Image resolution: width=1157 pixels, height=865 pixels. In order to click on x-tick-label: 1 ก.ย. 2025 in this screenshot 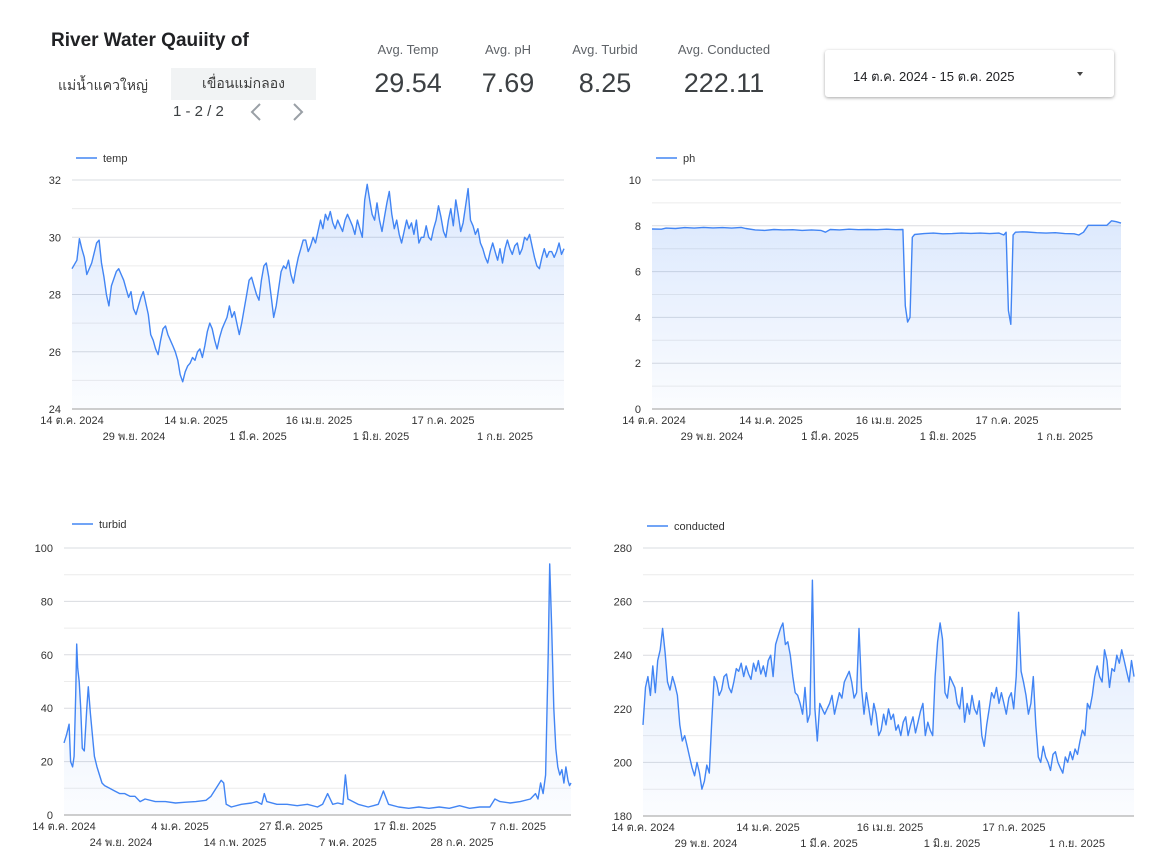, I will do `click(1077, 844)`.